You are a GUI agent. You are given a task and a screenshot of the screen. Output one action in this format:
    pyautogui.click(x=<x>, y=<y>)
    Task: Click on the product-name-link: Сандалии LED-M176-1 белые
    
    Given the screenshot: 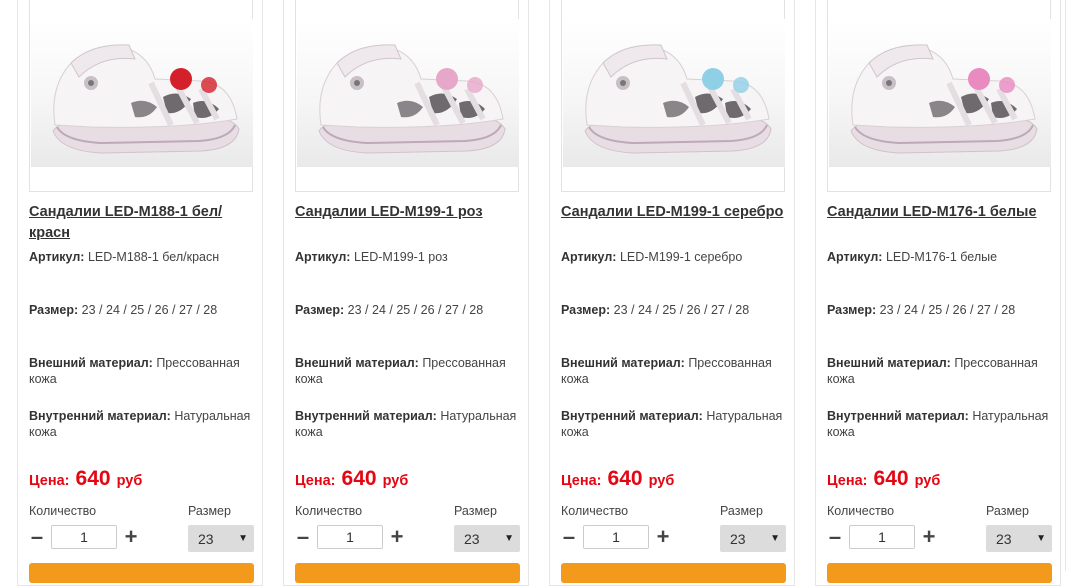 What is the action you would take?
    pyautogui.click(x=941, y=212)
    